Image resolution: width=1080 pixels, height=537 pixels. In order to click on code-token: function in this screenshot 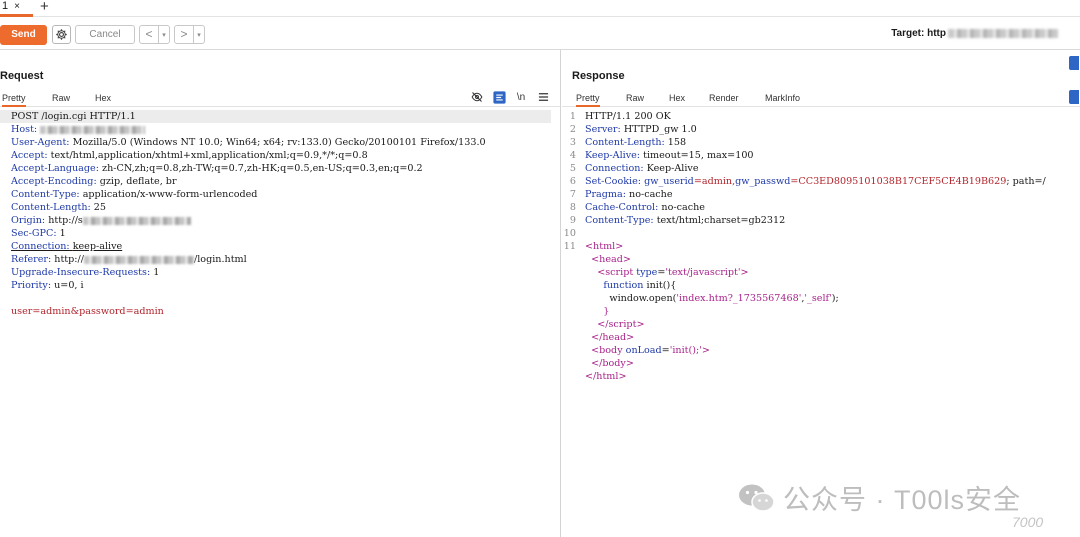, I will do `click(623, 285)`.